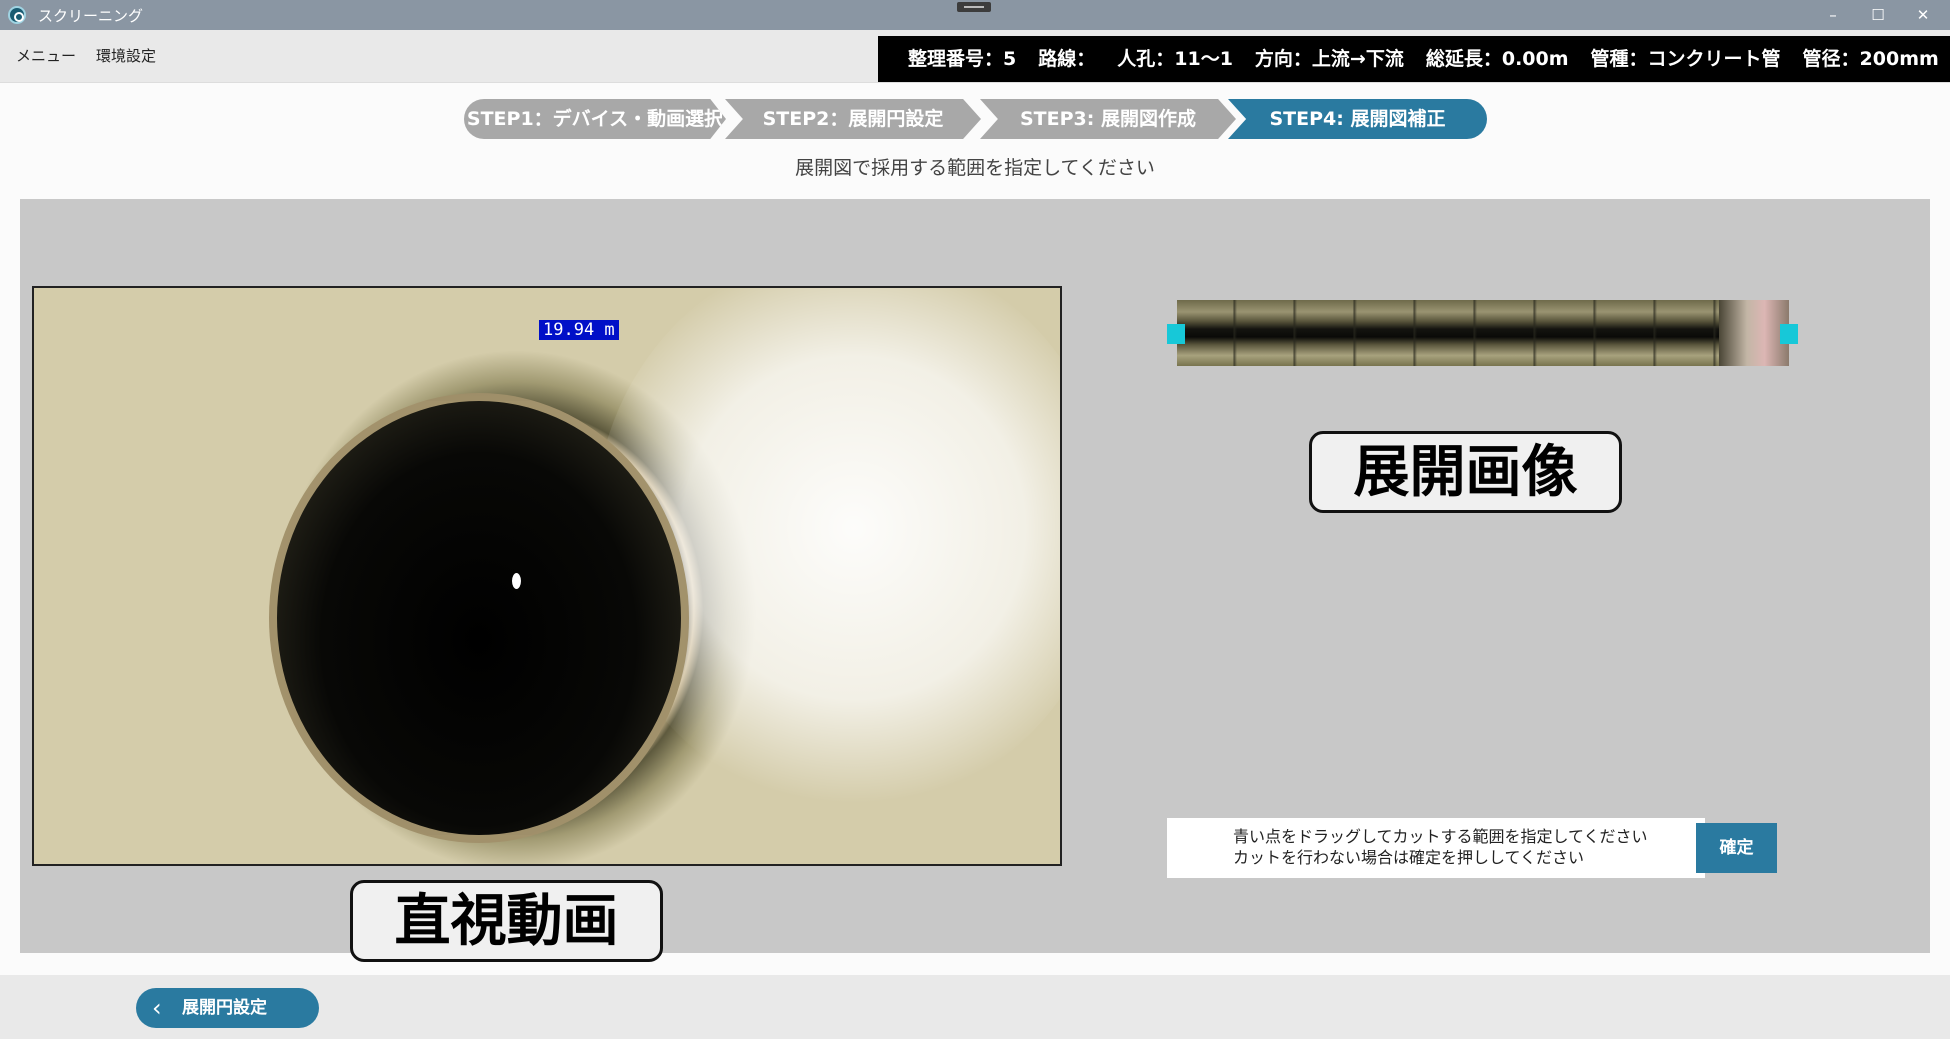 The image size is (1950, 1039). I want to click on panorama-end-segment, so click(1754, 333).